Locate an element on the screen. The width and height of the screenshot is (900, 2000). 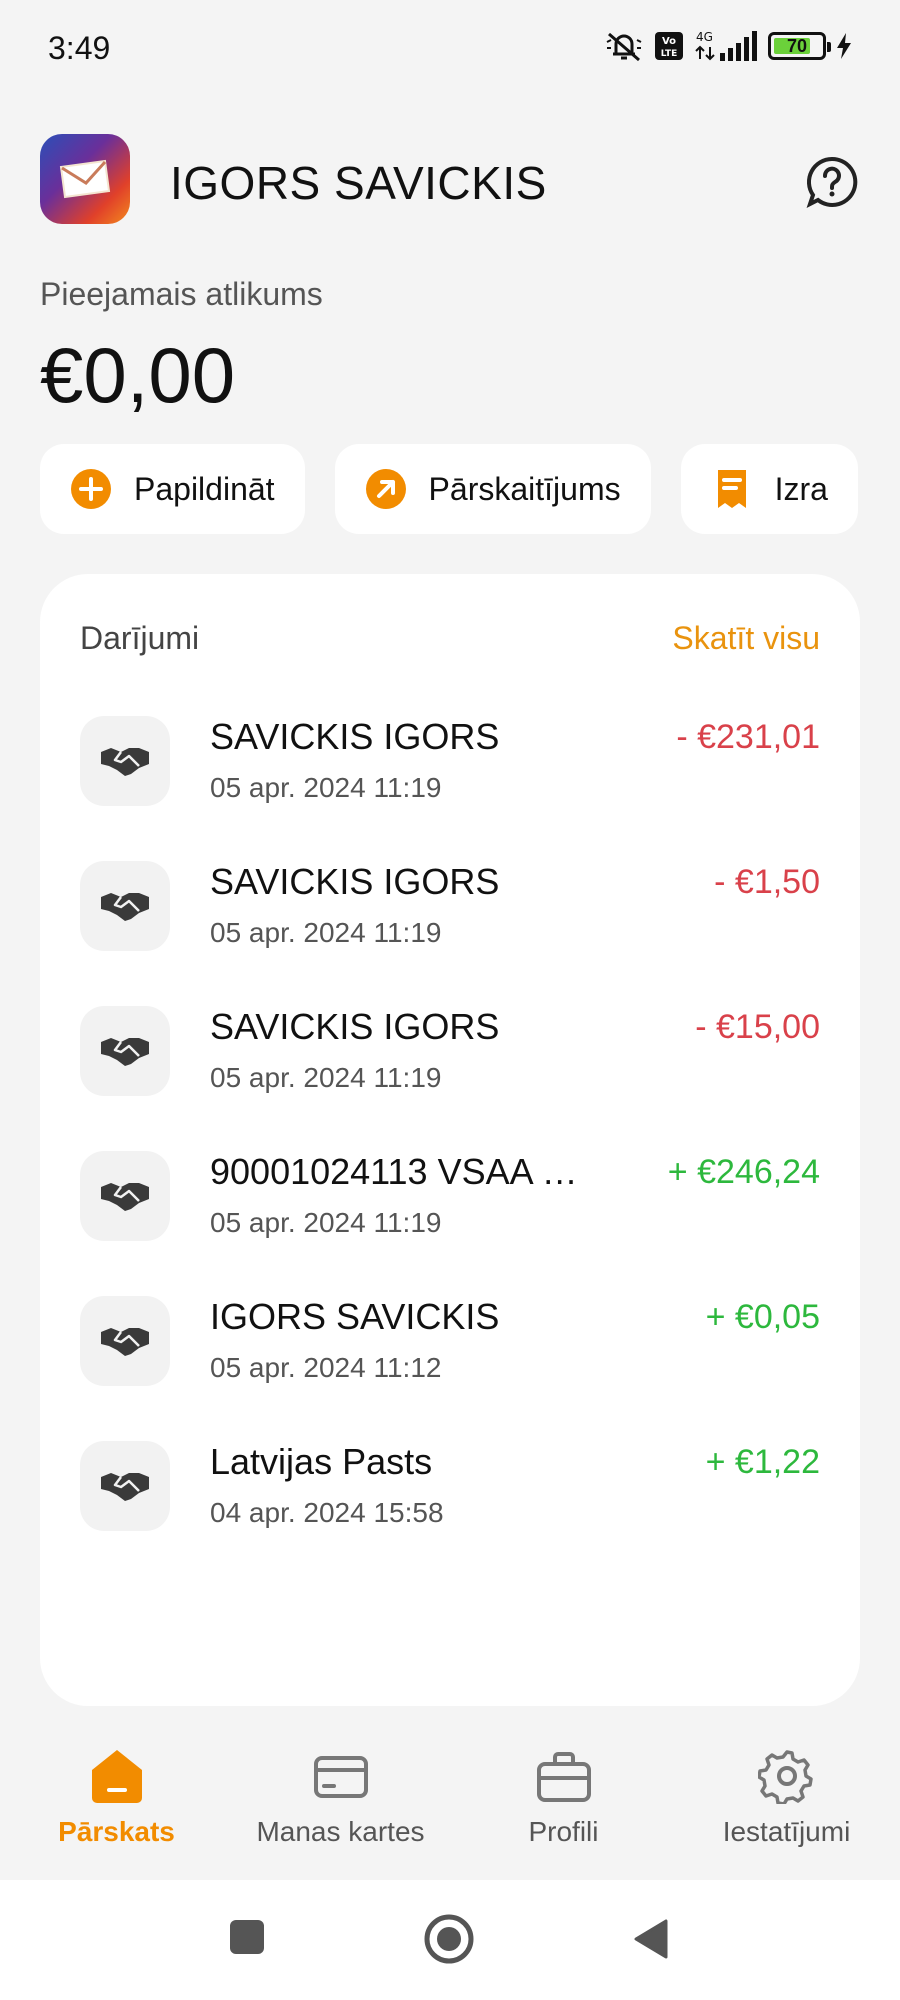
nav-item-profiles: Profili is located at coordinates (563, 1798).